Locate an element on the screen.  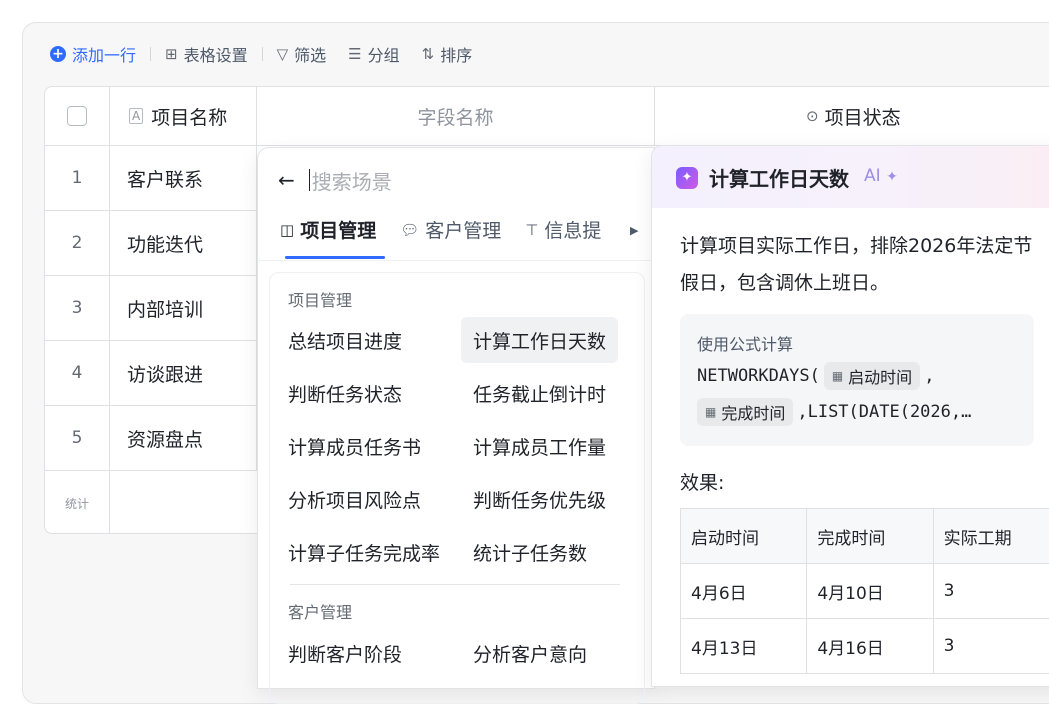
active-tab-indicator is located at coordinates (335, 257).